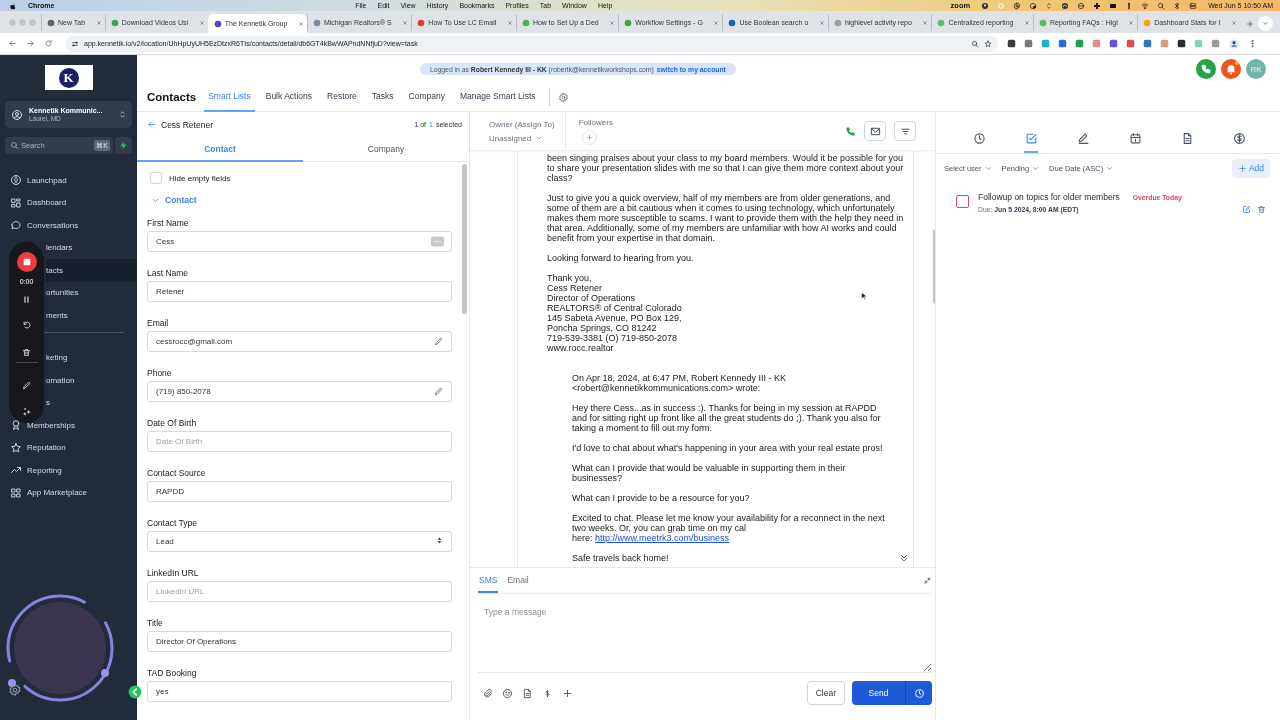 The height and width of the screenshot is (720, 1280). Describe the element at coordinates (91, 402) in the screenshot. I see `sidebar-item: s` at that location.